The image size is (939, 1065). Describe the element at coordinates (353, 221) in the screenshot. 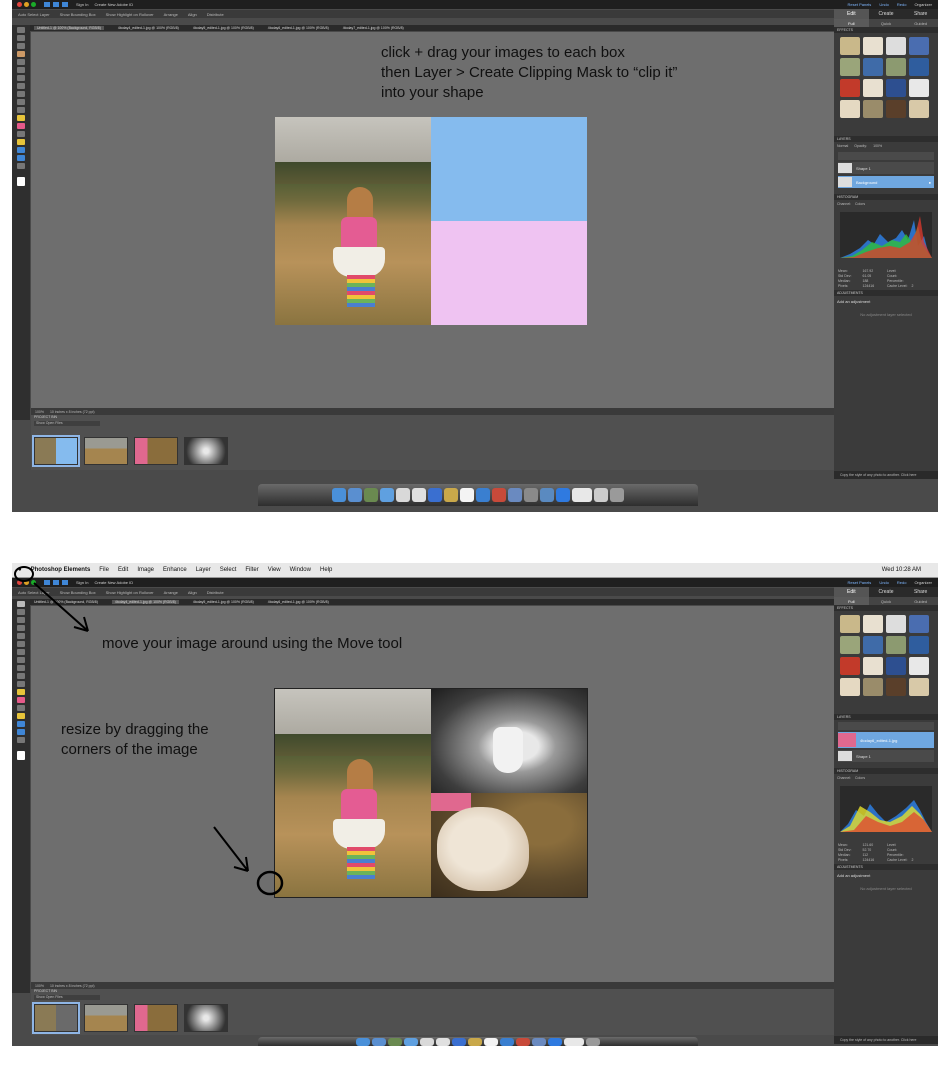

I see `girl-in-field-photo` at that location.